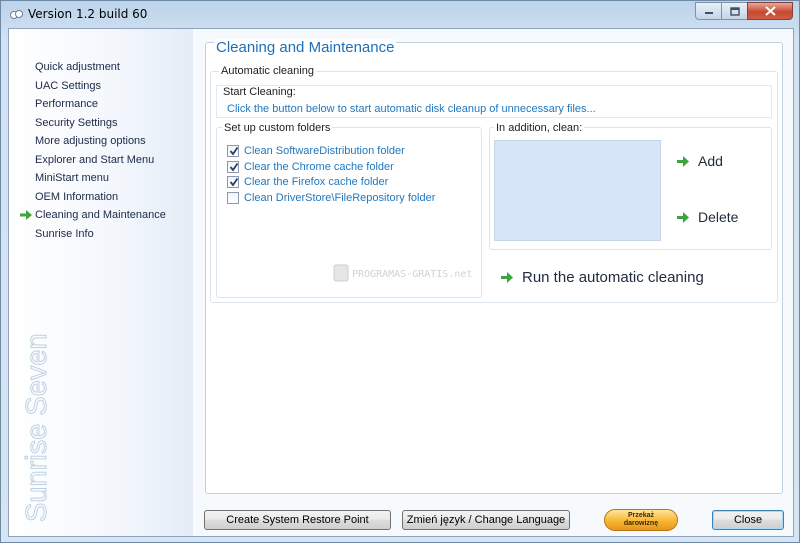 This screenshot has width=800, height=543. What do you see at coordinates (68, 85) in the screenshot?
I see `sidebar-item-label: UAC Settings` at bounding box center [68, 85].